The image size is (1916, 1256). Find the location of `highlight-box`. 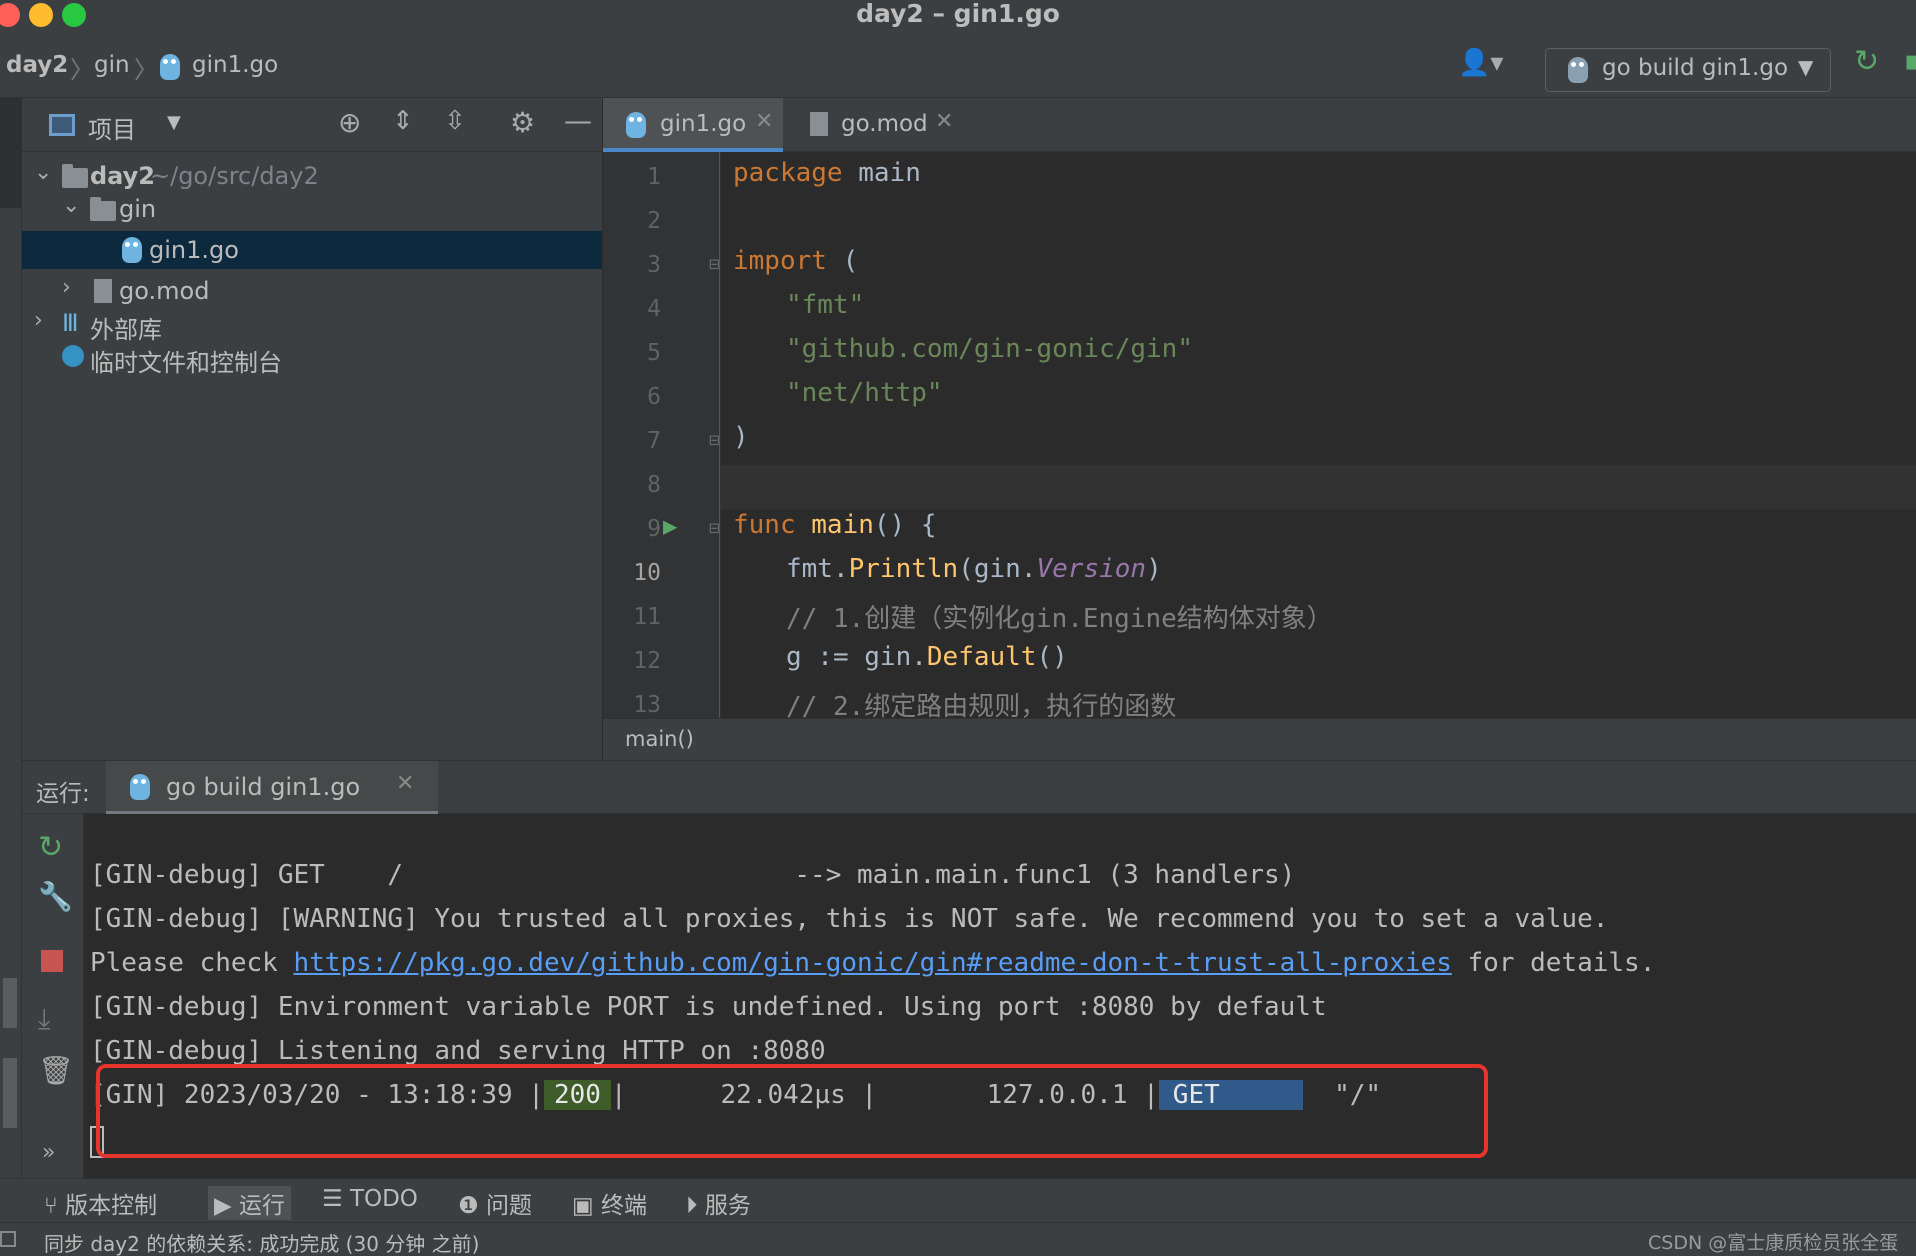

highlight-box is located at coordinates (792, 1111).